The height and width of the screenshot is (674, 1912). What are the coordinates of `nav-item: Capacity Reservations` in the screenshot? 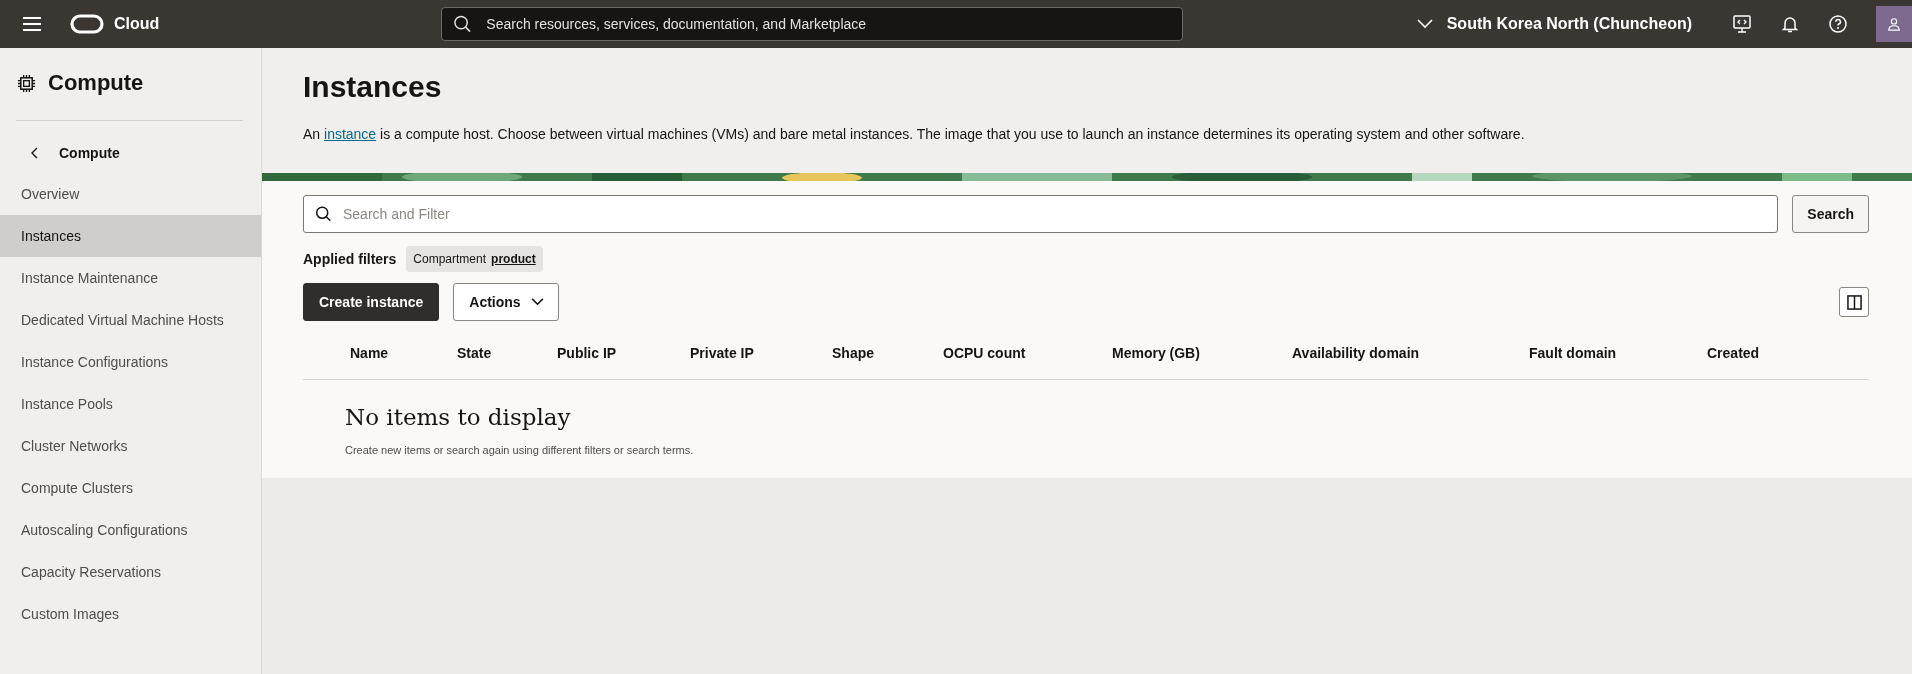 It's located at (130, 572).